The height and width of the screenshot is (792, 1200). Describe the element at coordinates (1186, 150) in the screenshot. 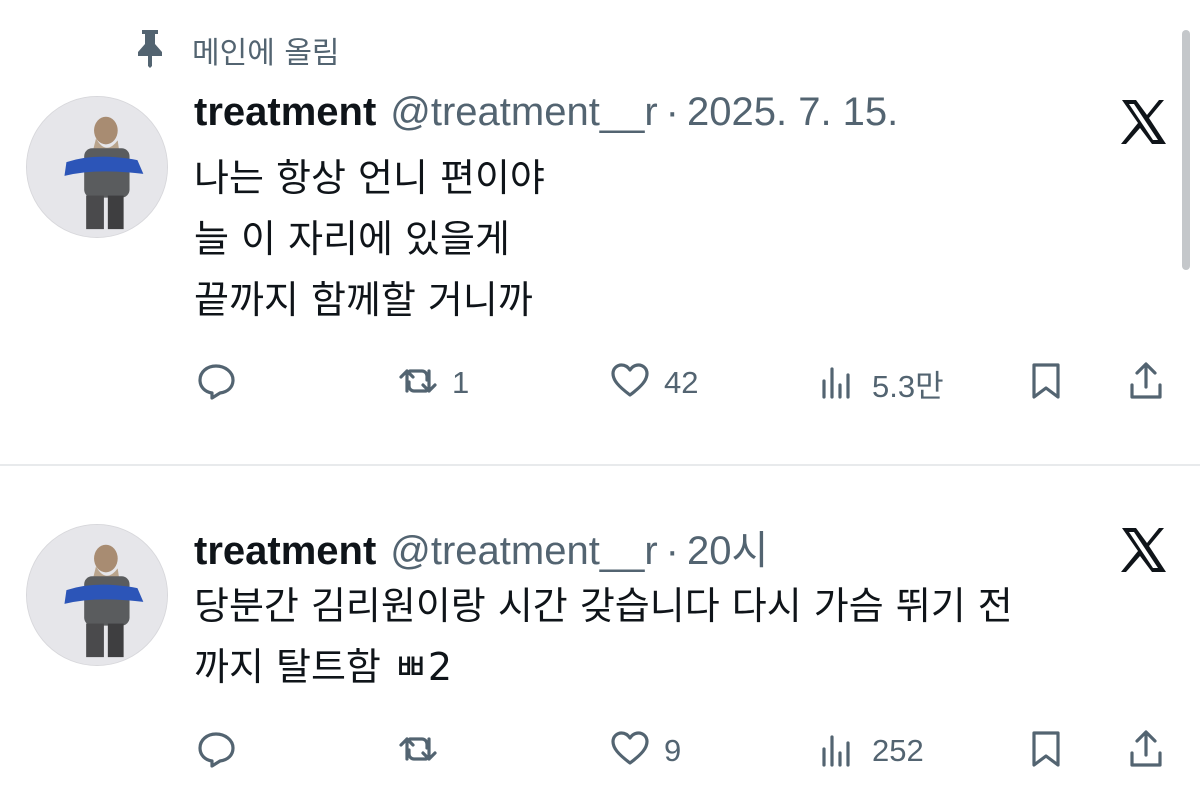

I see `scrollbar` at that location.